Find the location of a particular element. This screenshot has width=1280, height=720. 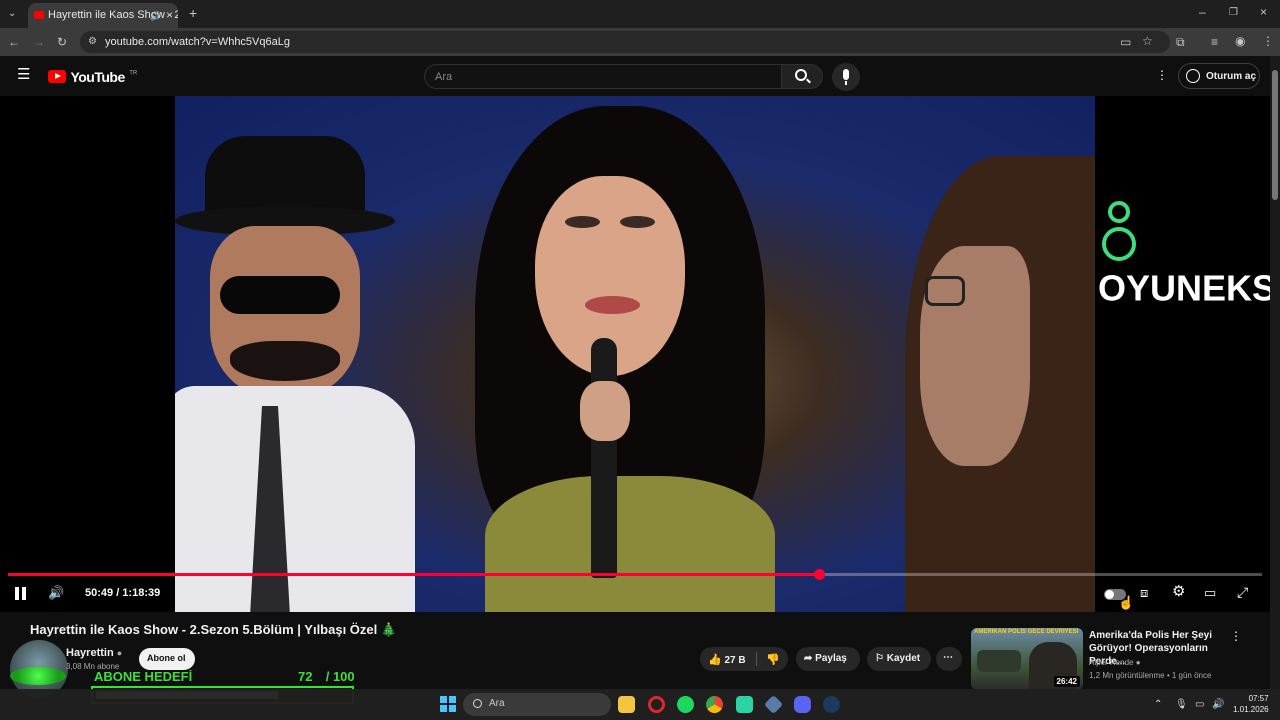

recommended-channel-name: Alper Rende is located at coordinates (1111, 662).